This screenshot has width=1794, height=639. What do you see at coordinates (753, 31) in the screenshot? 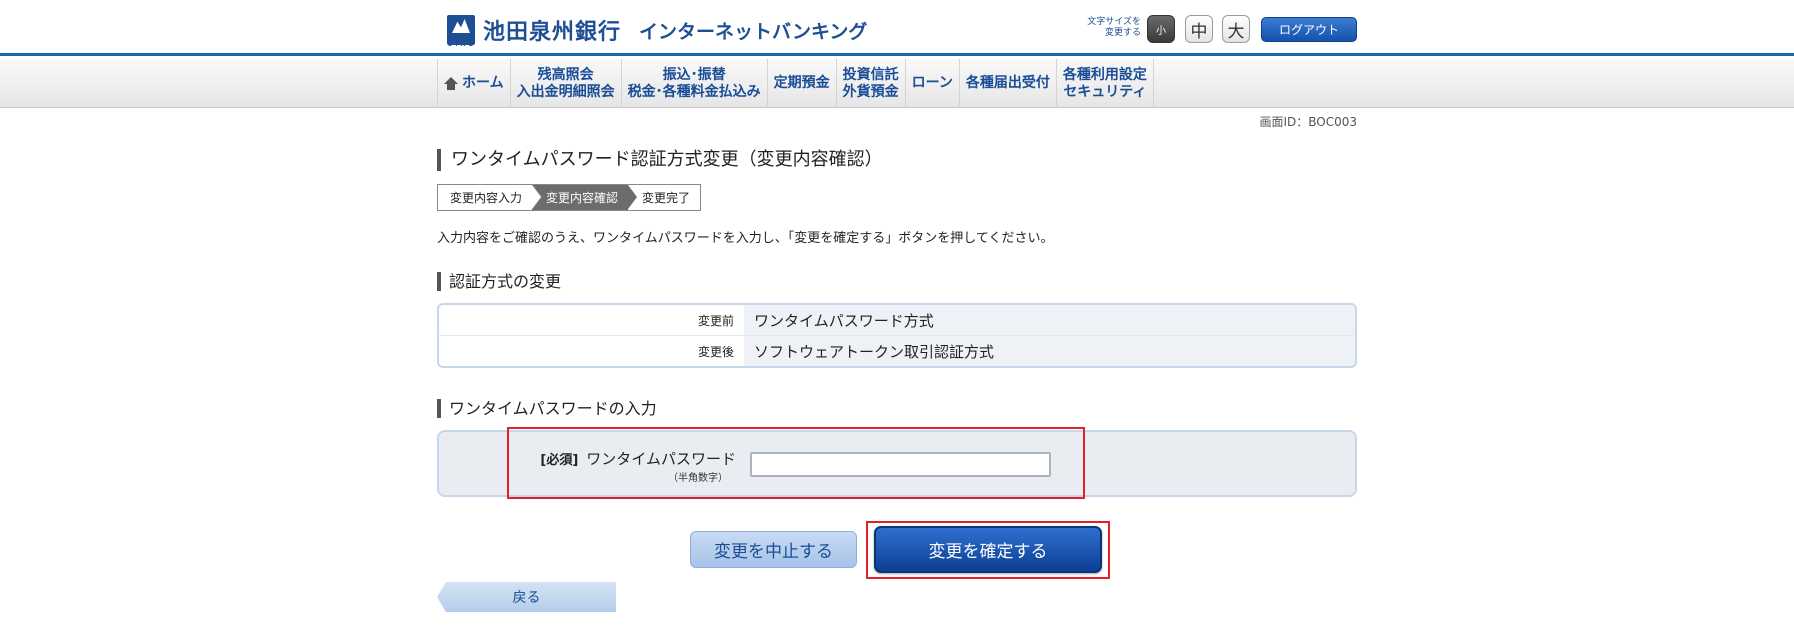
I see `service-name: インターネットバンキング` at bounding box center [753, 31].